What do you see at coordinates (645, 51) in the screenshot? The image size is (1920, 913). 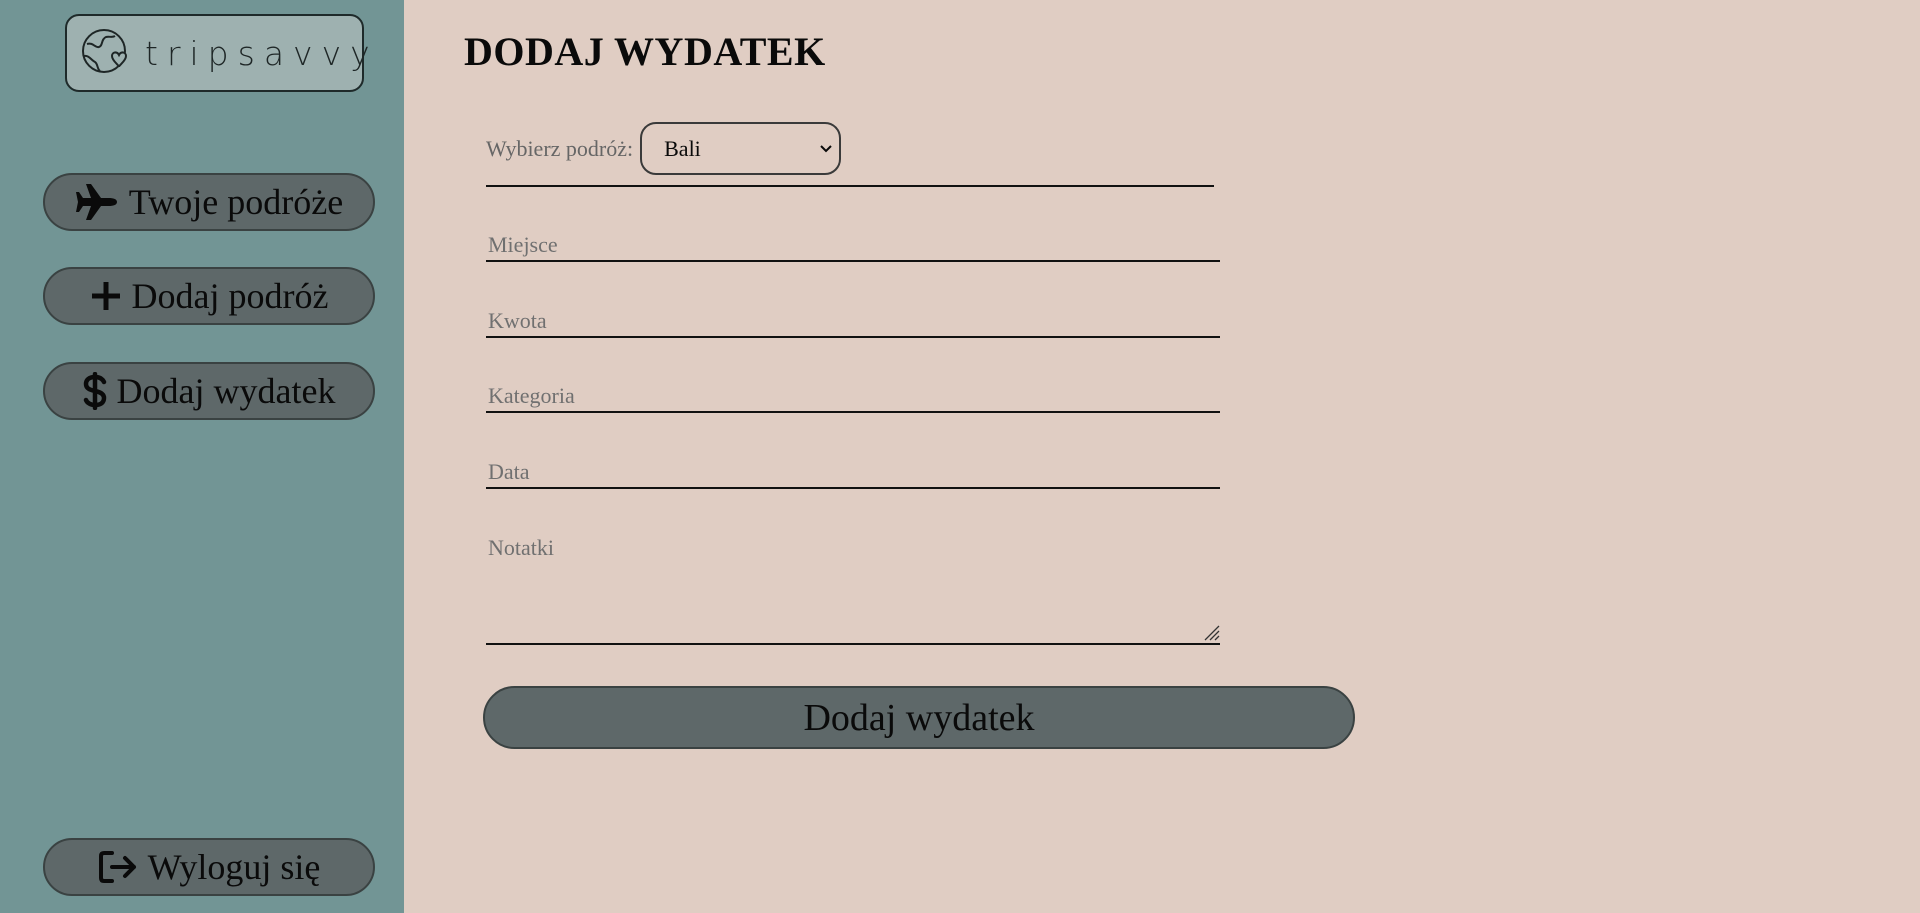 I see `page-title: DODAJ WYDATEK` at bounding box center [645, 51].